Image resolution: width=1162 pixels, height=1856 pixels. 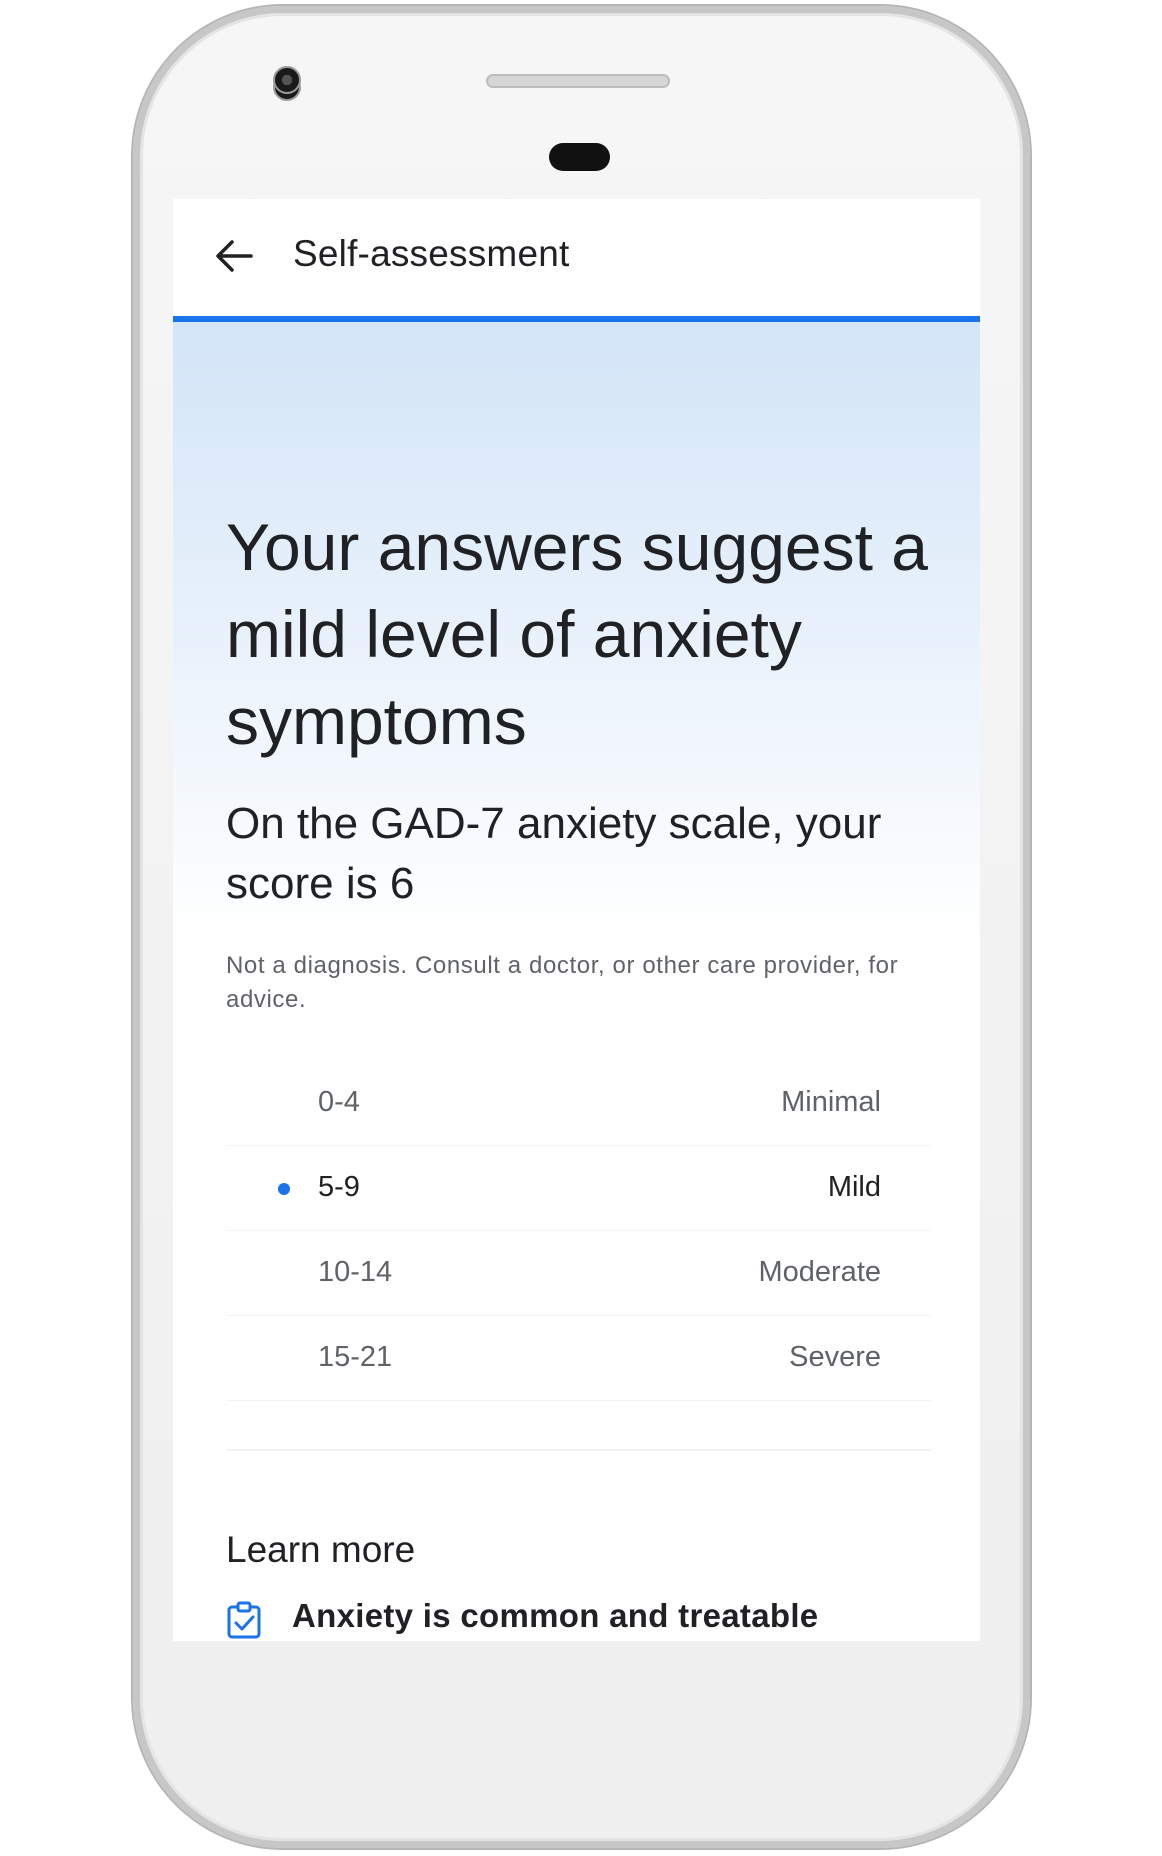 I want to click on current-score-indicator, so click(x=284, y=1189).